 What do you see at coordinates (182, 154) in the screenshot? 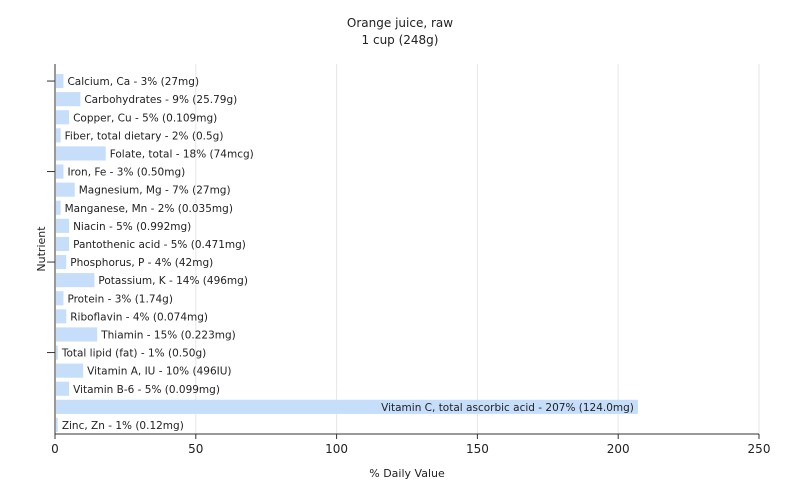
I see `bar-label: Folate, total - 18% (74mcg)` at bounding box center [182, 154].